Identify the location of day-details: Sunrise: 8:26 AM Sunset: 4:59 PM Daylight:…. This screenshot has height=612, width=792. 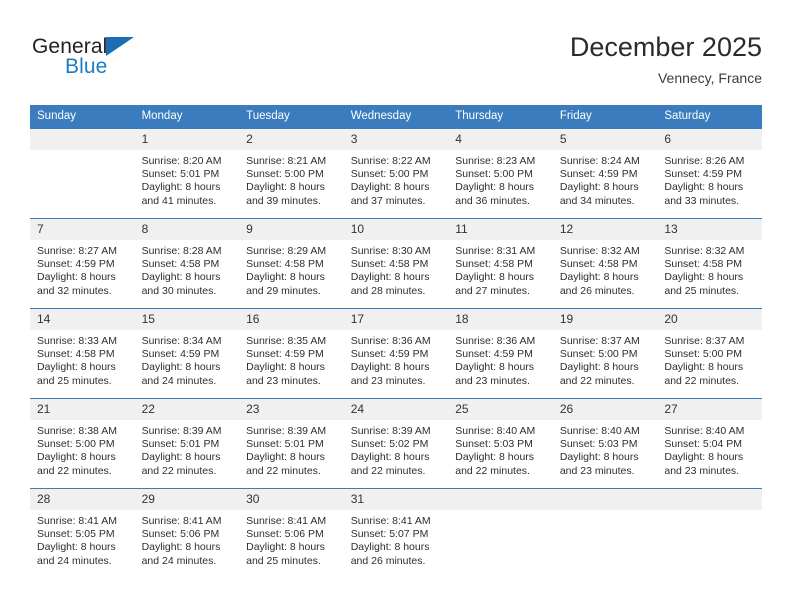
(709, 179).